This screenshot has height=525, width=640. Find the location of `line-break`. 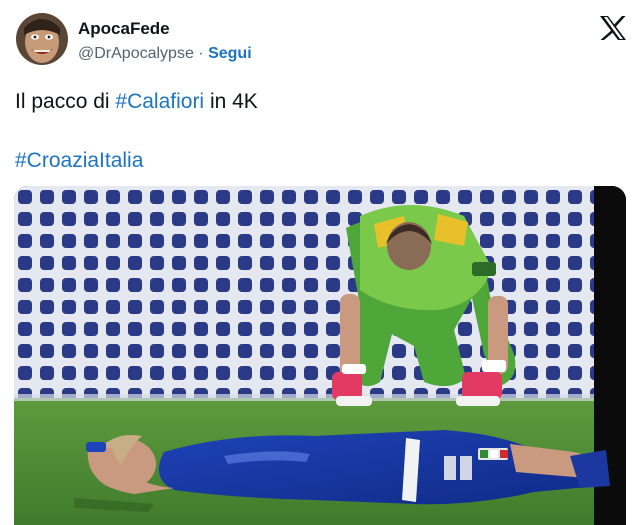

line-break is located at coordinates (315, 131).